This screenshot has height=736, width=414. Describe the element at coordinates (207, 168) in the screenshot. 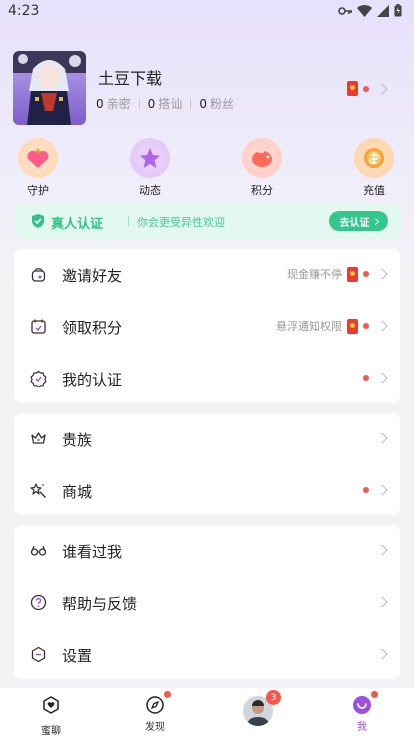

I see `quick-actions: 守护 动态 积分 充值` at that location.